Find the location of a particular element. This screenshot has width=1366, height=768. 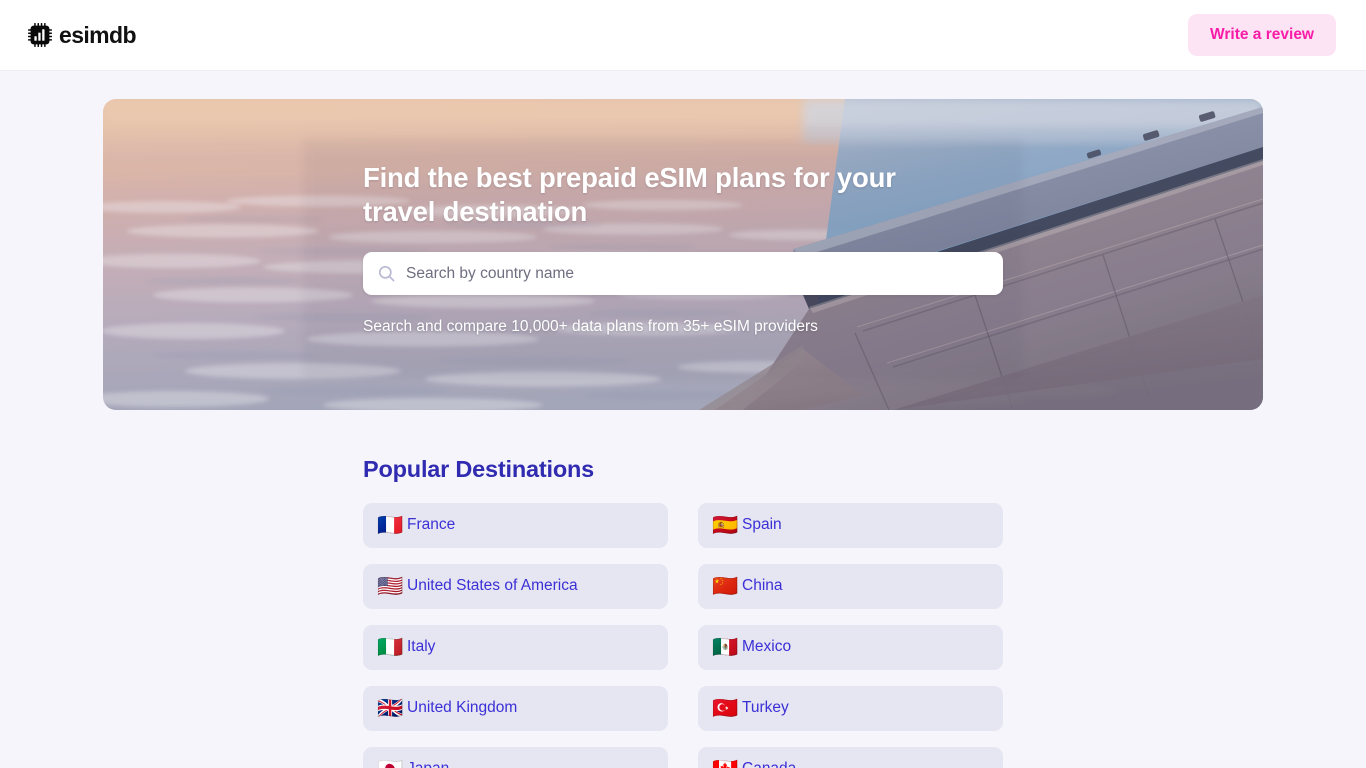

country-search-box is located at coordinates (683, 274).